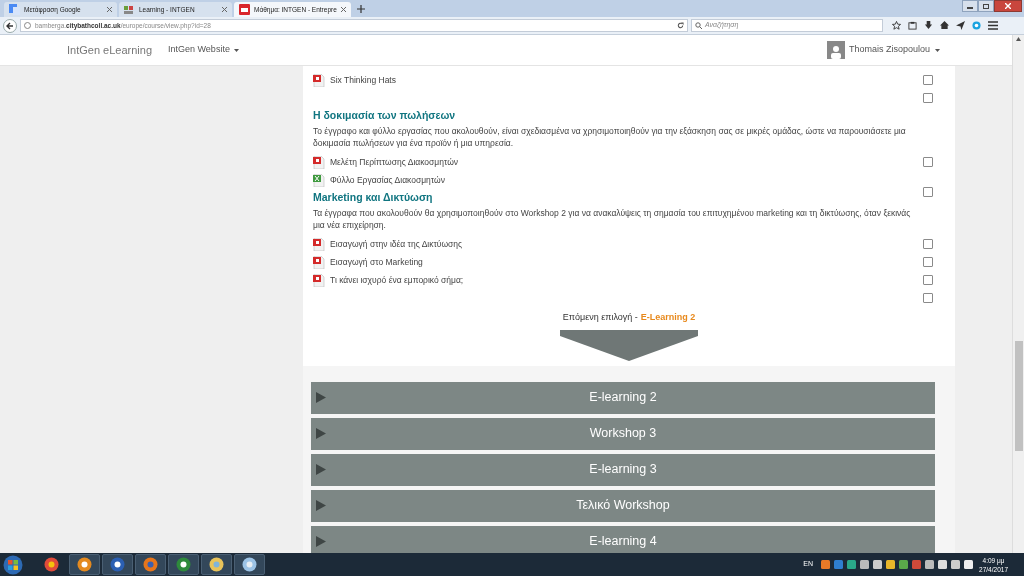 The height and width of the screenshot is (576, 1024). I want to click on close-window-button, so click(1008, 6).